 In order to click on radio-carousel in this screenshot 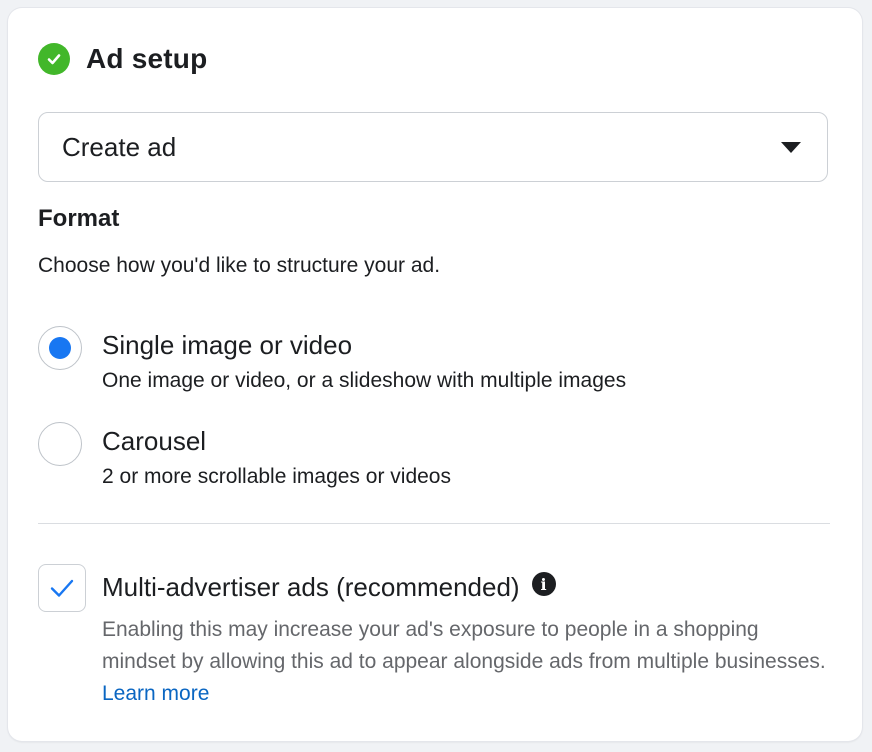, I will do `click(60, 444)`.